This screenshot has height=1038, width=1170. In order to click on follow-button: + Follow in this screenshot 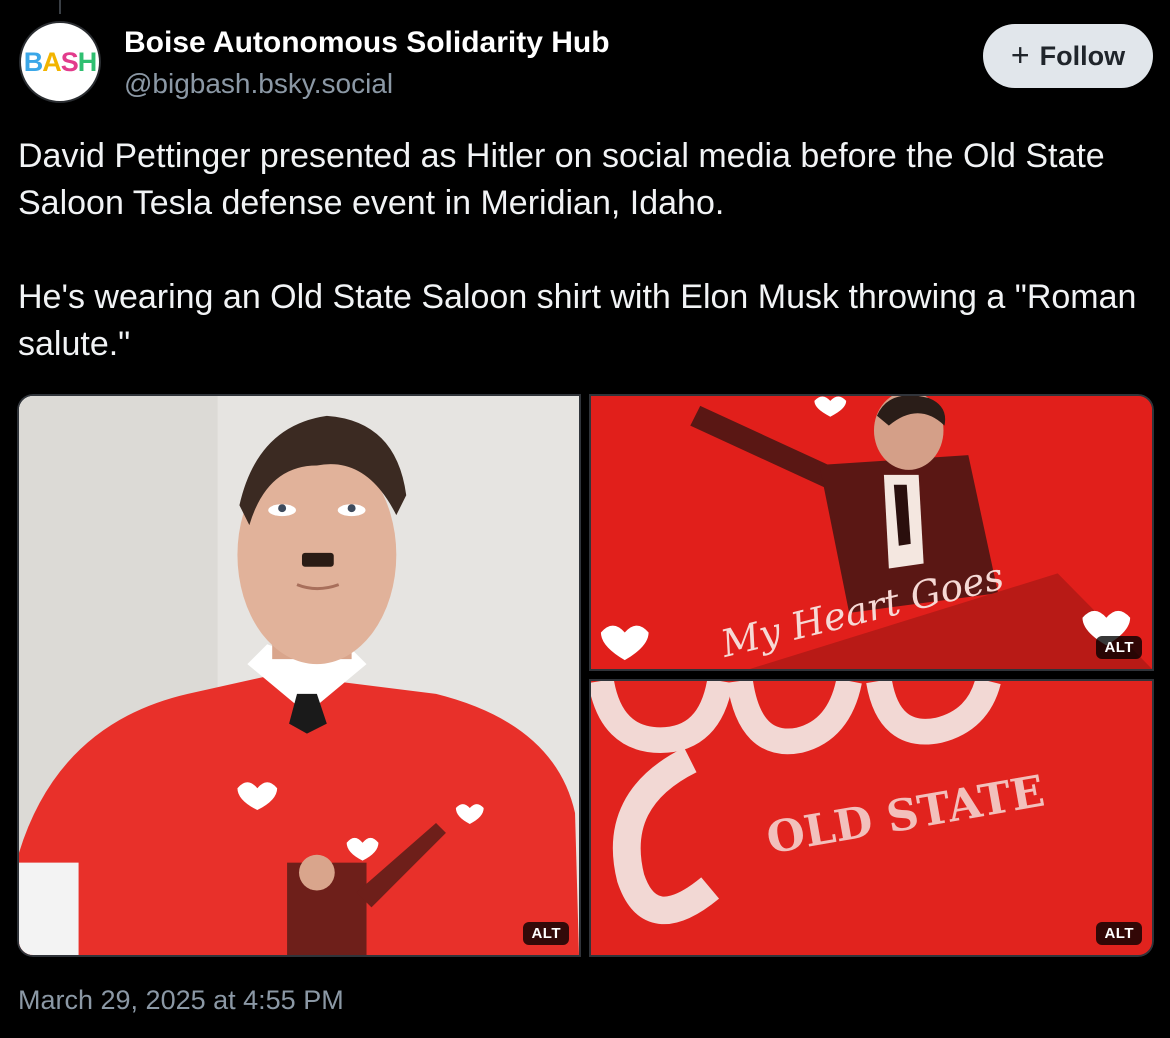, I will do `click(1068, 56)`.